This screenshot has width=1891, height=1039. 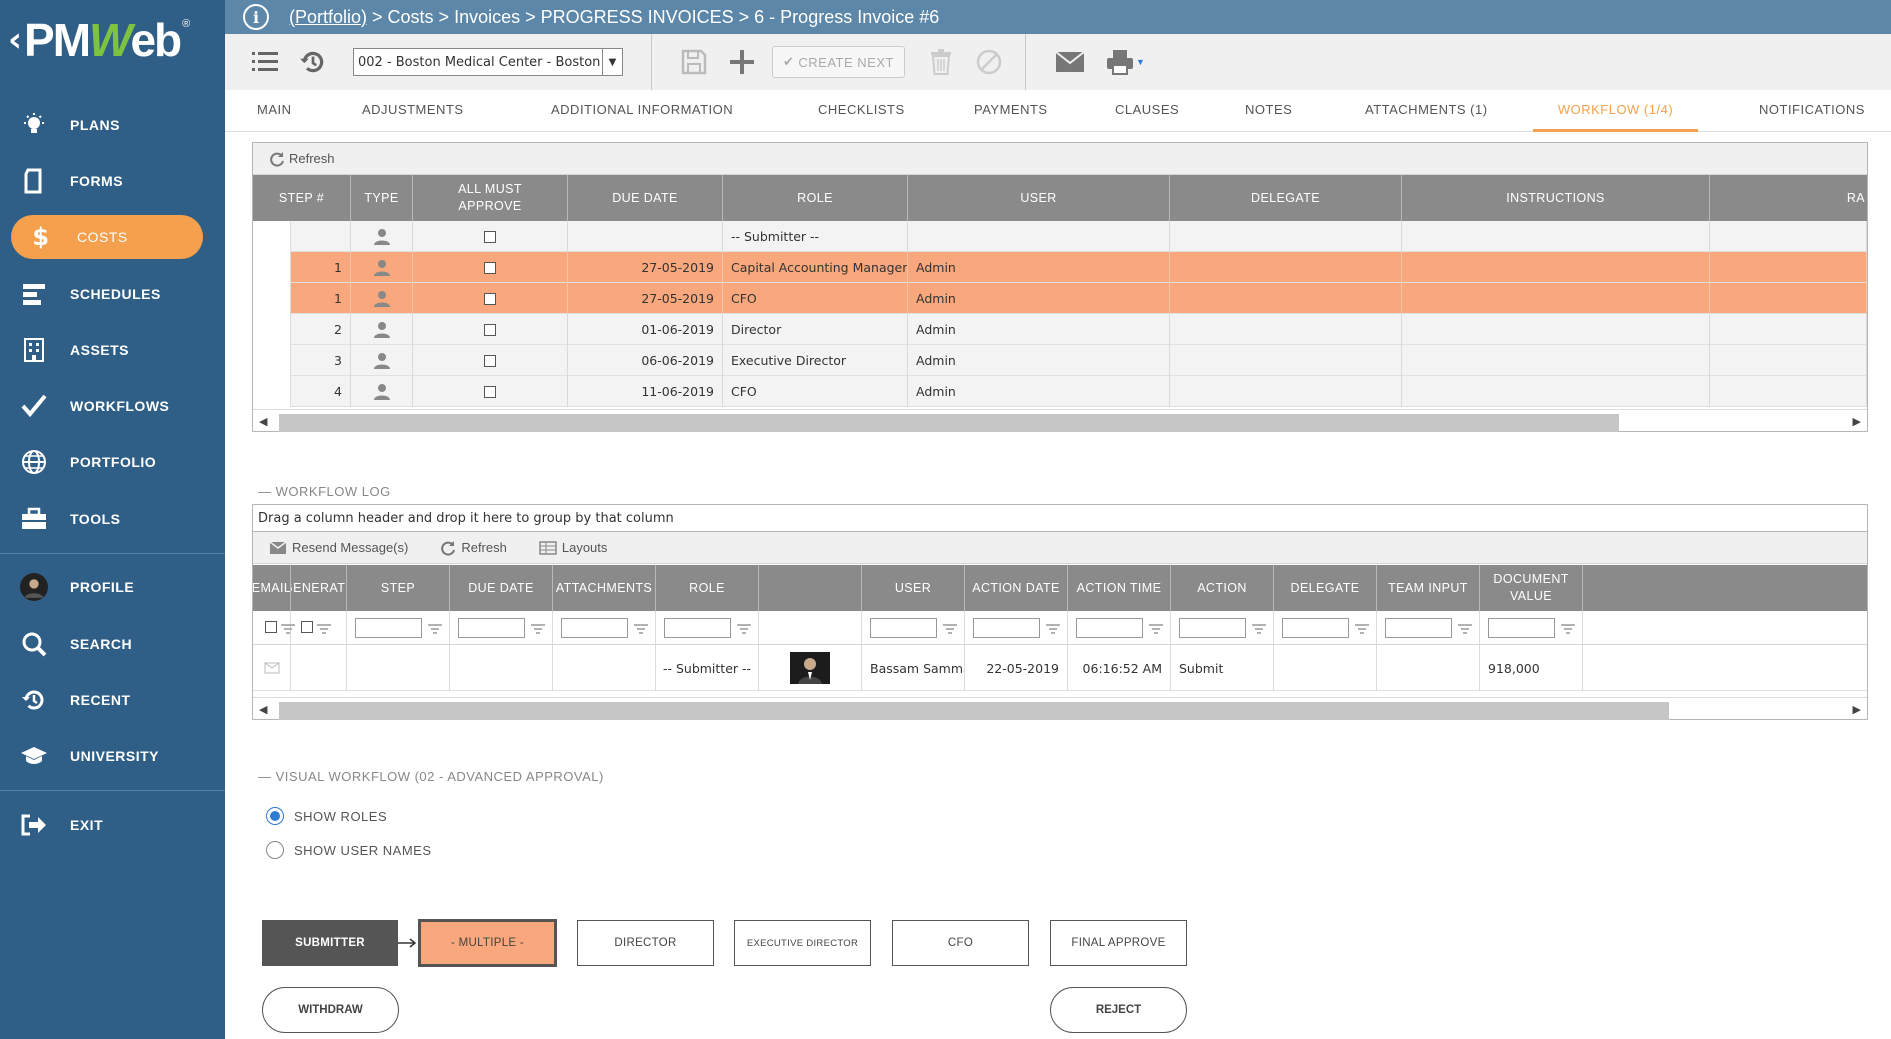 What do you see at coordinates (1060, 329) in the screenshot?
I see `table-row: 2 01-06-2019 Director Admin` at bounding box center [1060, 329].